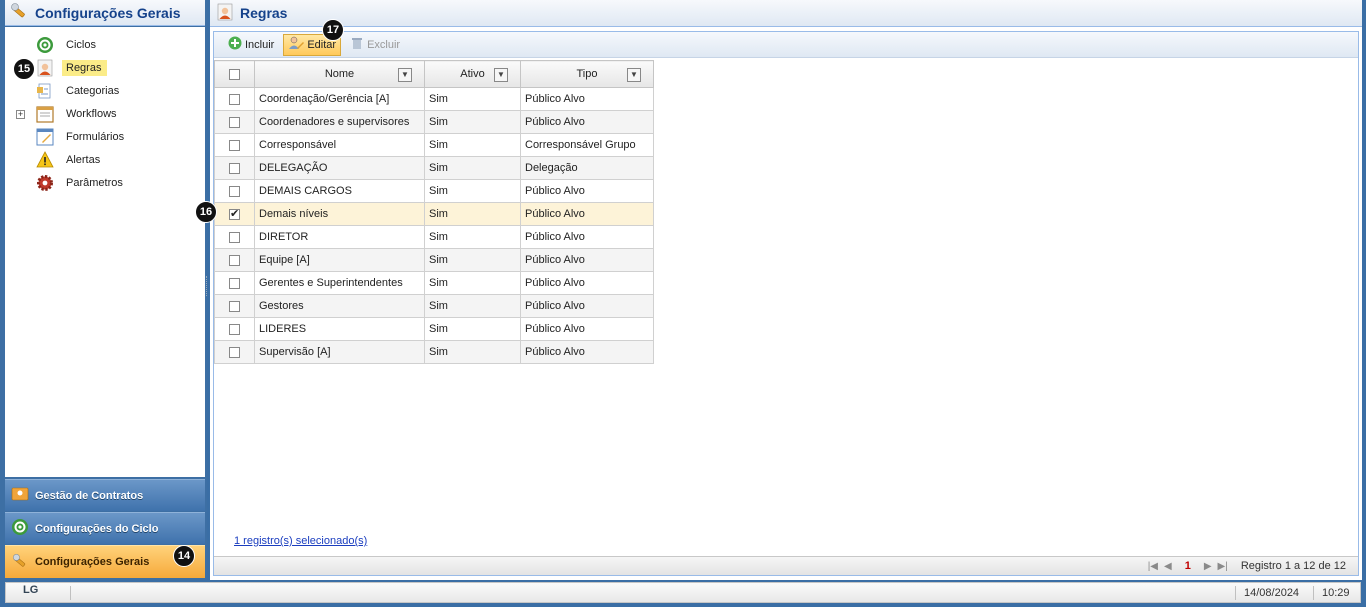 The height and width of the screenshot is (607, 1366). I want to click on tree-item-formularios: Formulários, so click(105, 137).